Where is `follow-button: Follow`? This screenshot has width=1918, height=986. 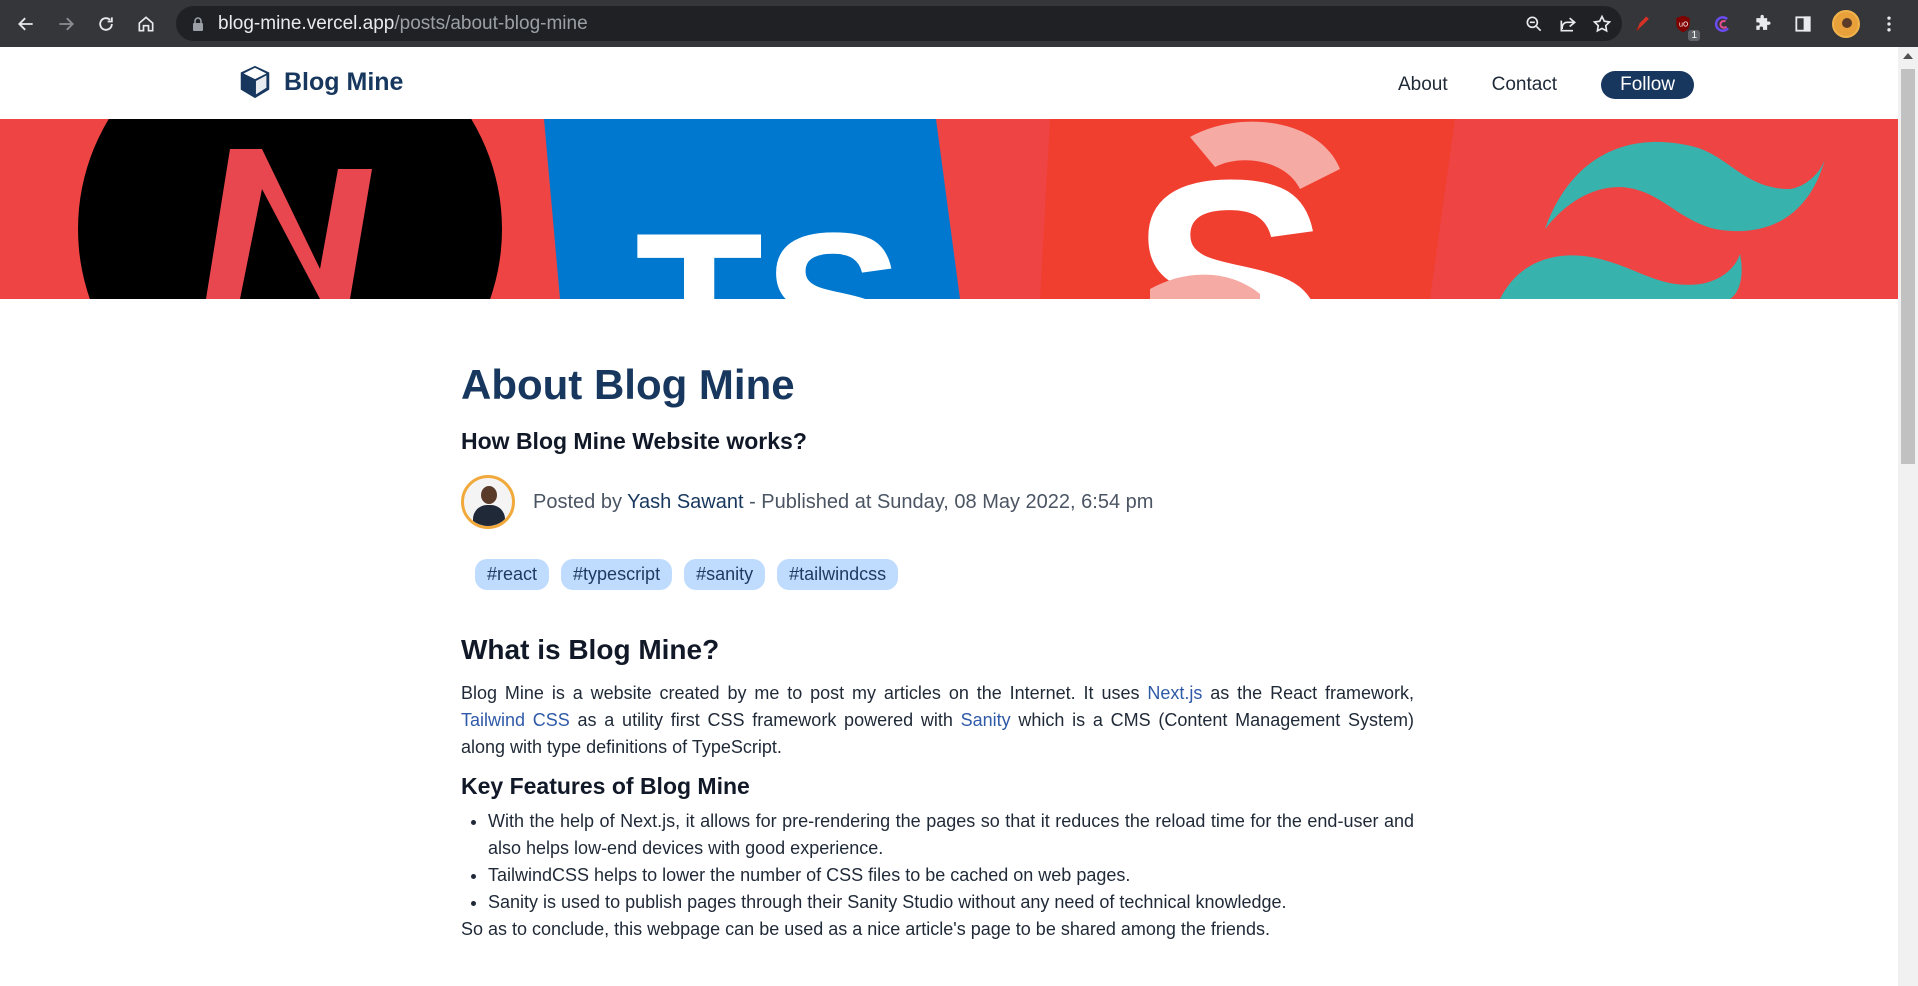
follow-button: Follow is located at coordinates (1647, 85).